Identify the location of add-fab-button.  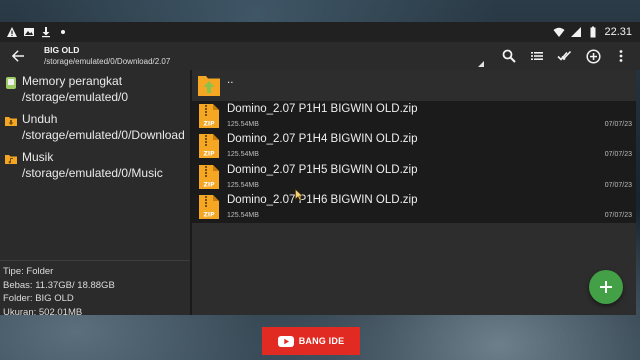
(606, 287).